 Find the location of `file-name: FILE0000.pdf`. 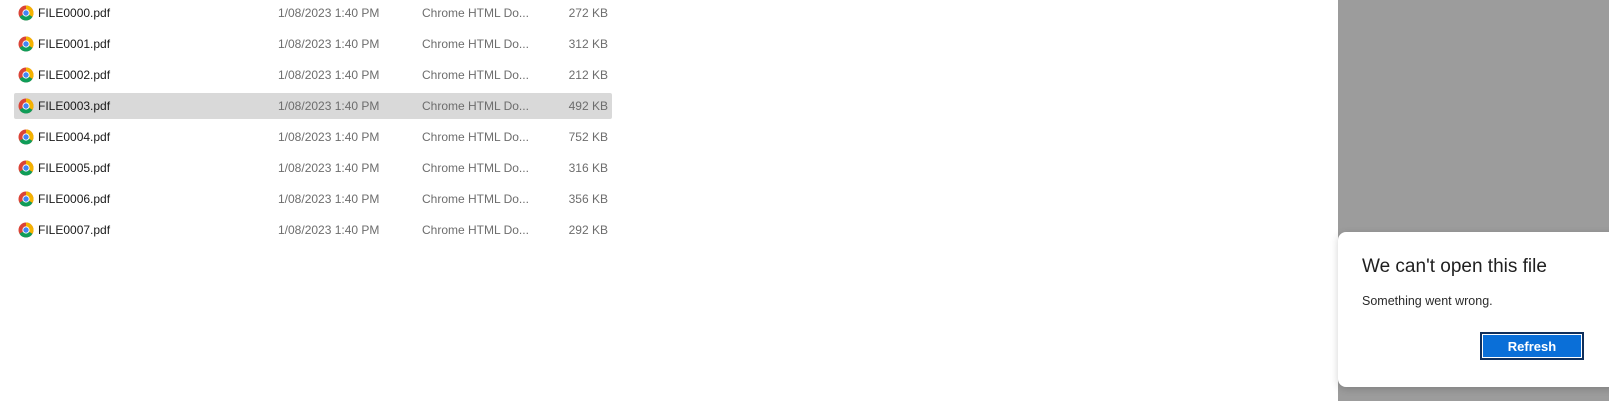

file-name: FILE0000.pdf is located at coordinates (74, 13).